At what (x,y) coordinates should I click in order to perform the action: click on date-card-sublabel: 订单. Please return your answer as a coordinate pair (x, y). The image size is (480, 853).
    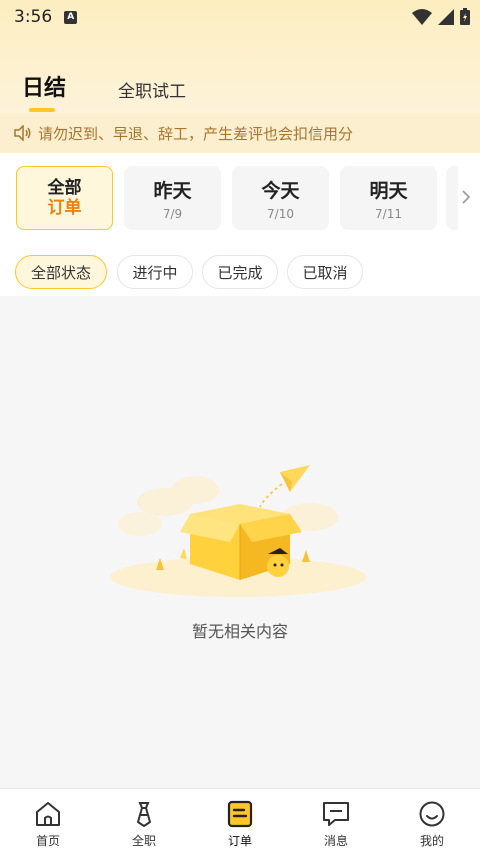
    Looking at the image, I should click on (64, 208).